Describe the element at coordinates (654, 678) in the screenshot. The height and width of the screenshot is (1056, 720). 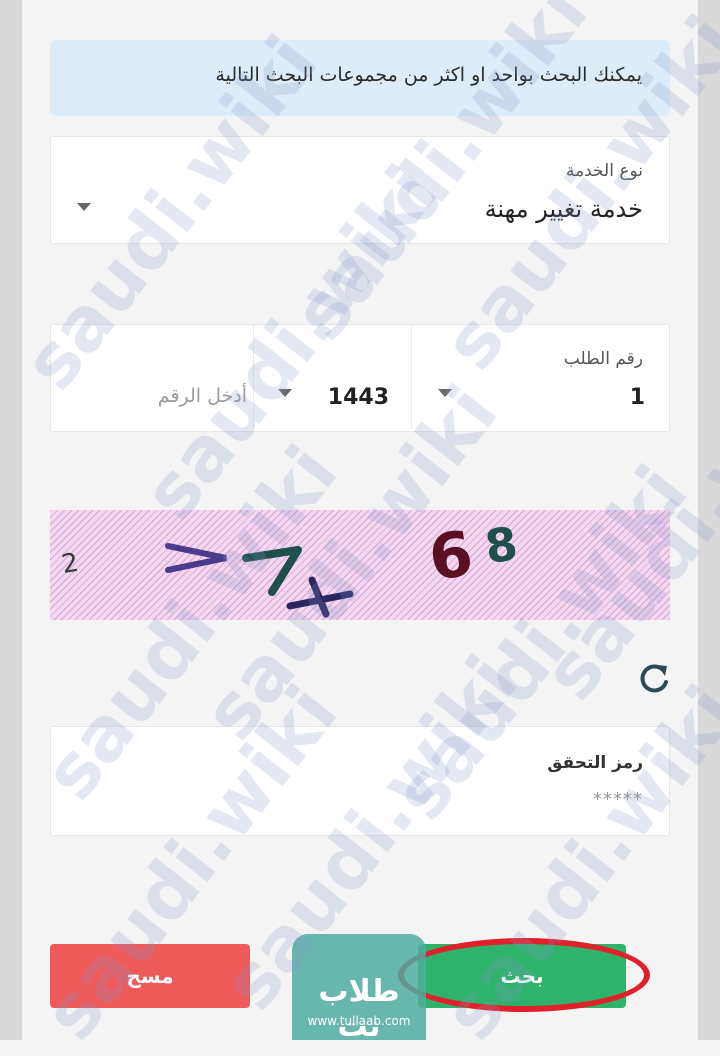
I see `refresh-icon` at that location.